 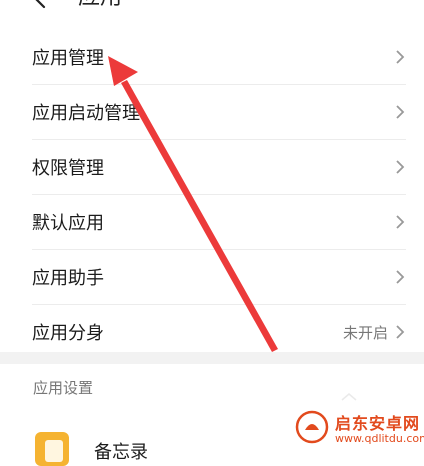 What do you see at coordinates (68, 58) in the screenshot?
I see `menu-item-label: 应用管理` at bounding box center [68, 58].